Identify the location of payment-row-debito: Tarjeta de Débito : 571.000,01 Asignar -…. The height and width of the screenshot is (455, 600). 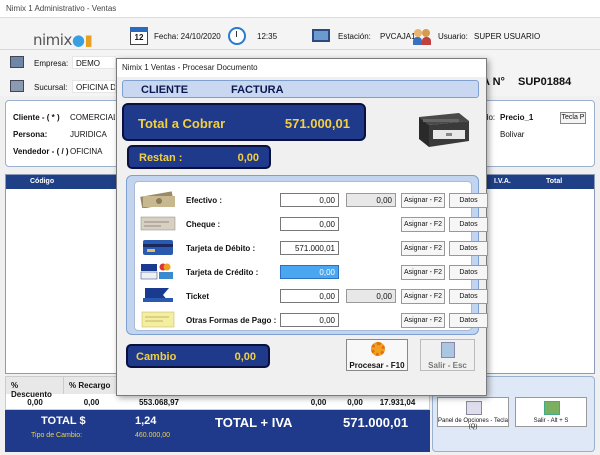
(311, 249).